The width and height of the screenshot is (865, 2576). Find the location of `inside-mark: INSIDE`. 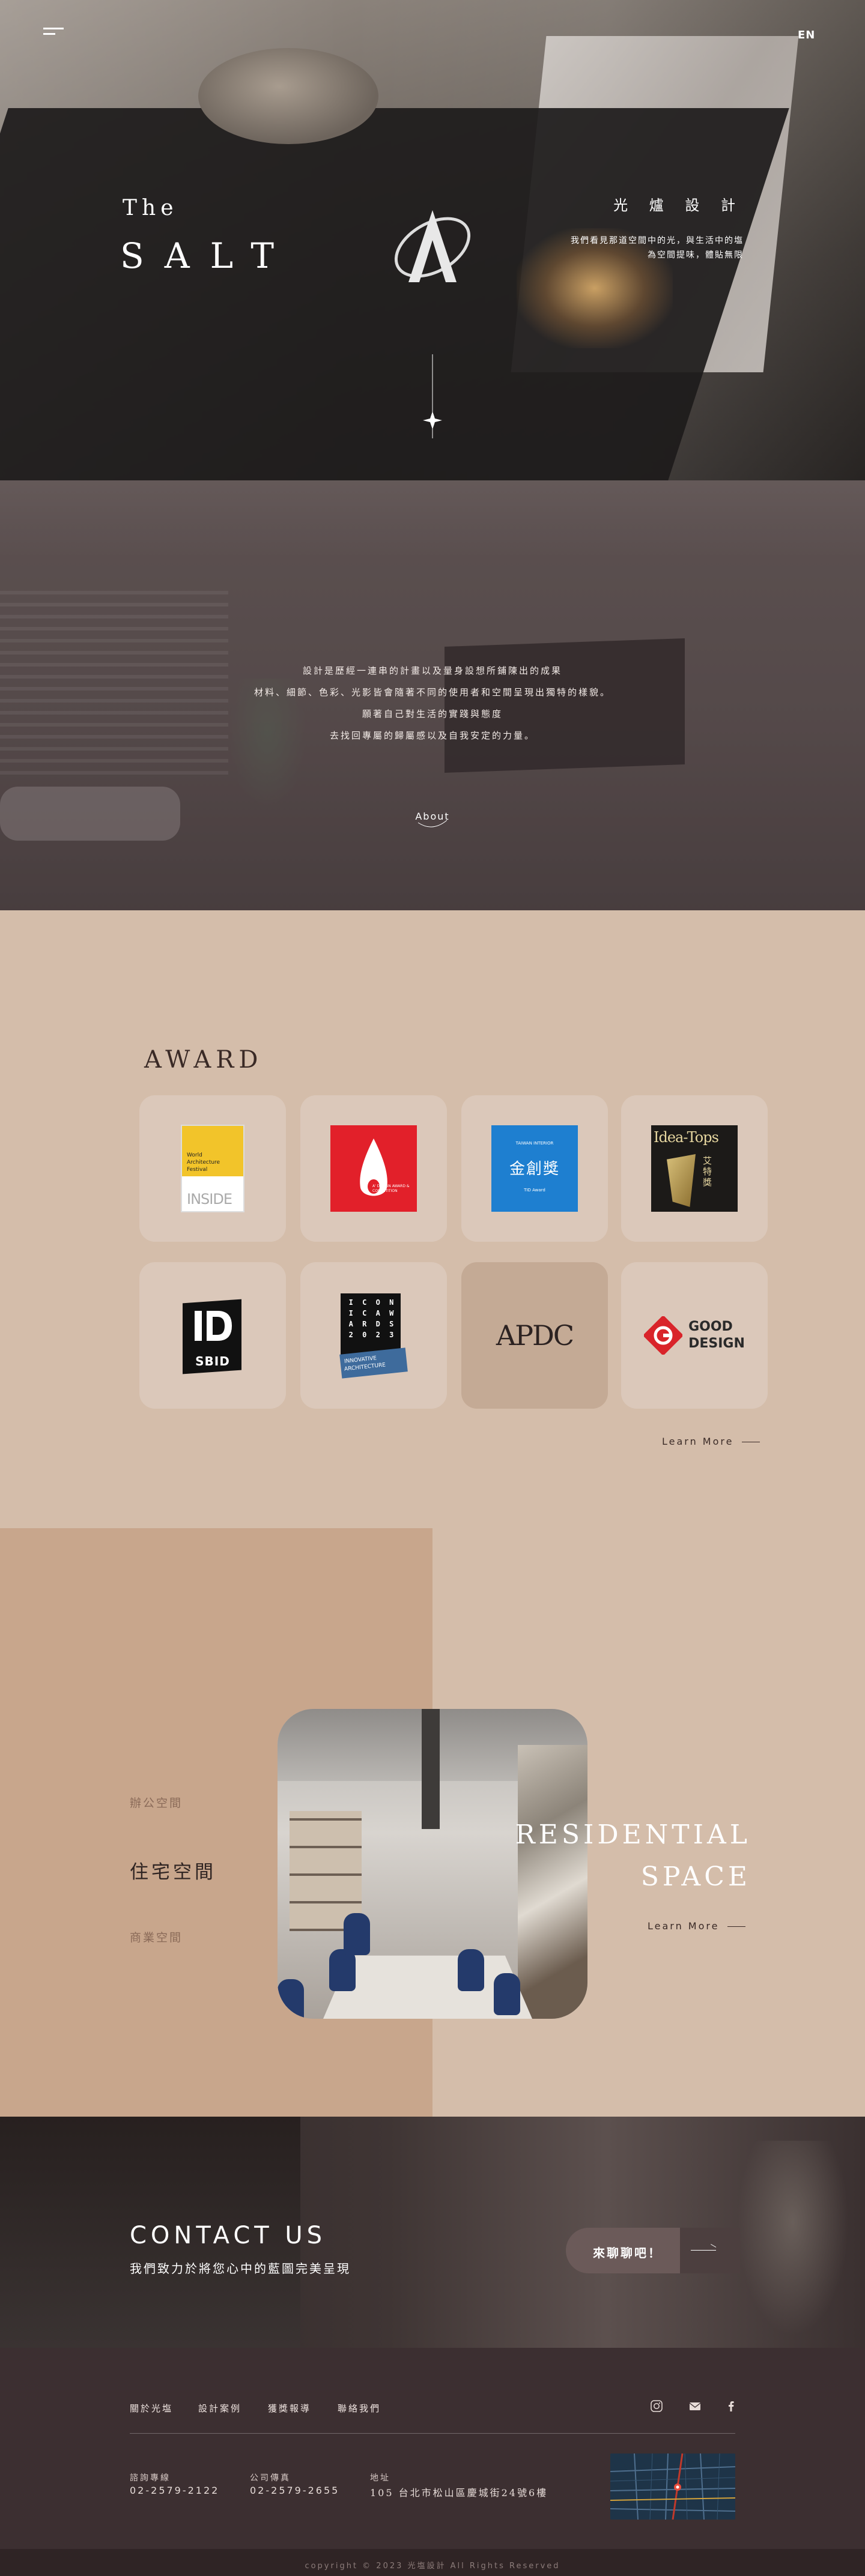

inside-mark: INSIDE is located at coordinates (209, 1199).